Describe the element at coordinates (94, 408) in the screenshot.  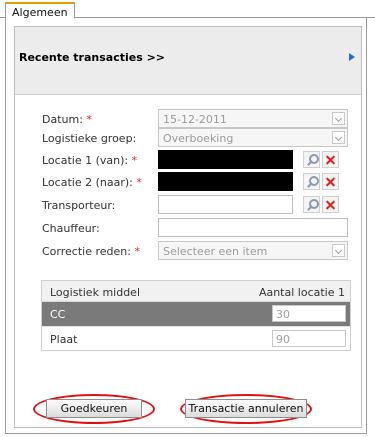
I see `approve-button: Goedkeuren` at that location.